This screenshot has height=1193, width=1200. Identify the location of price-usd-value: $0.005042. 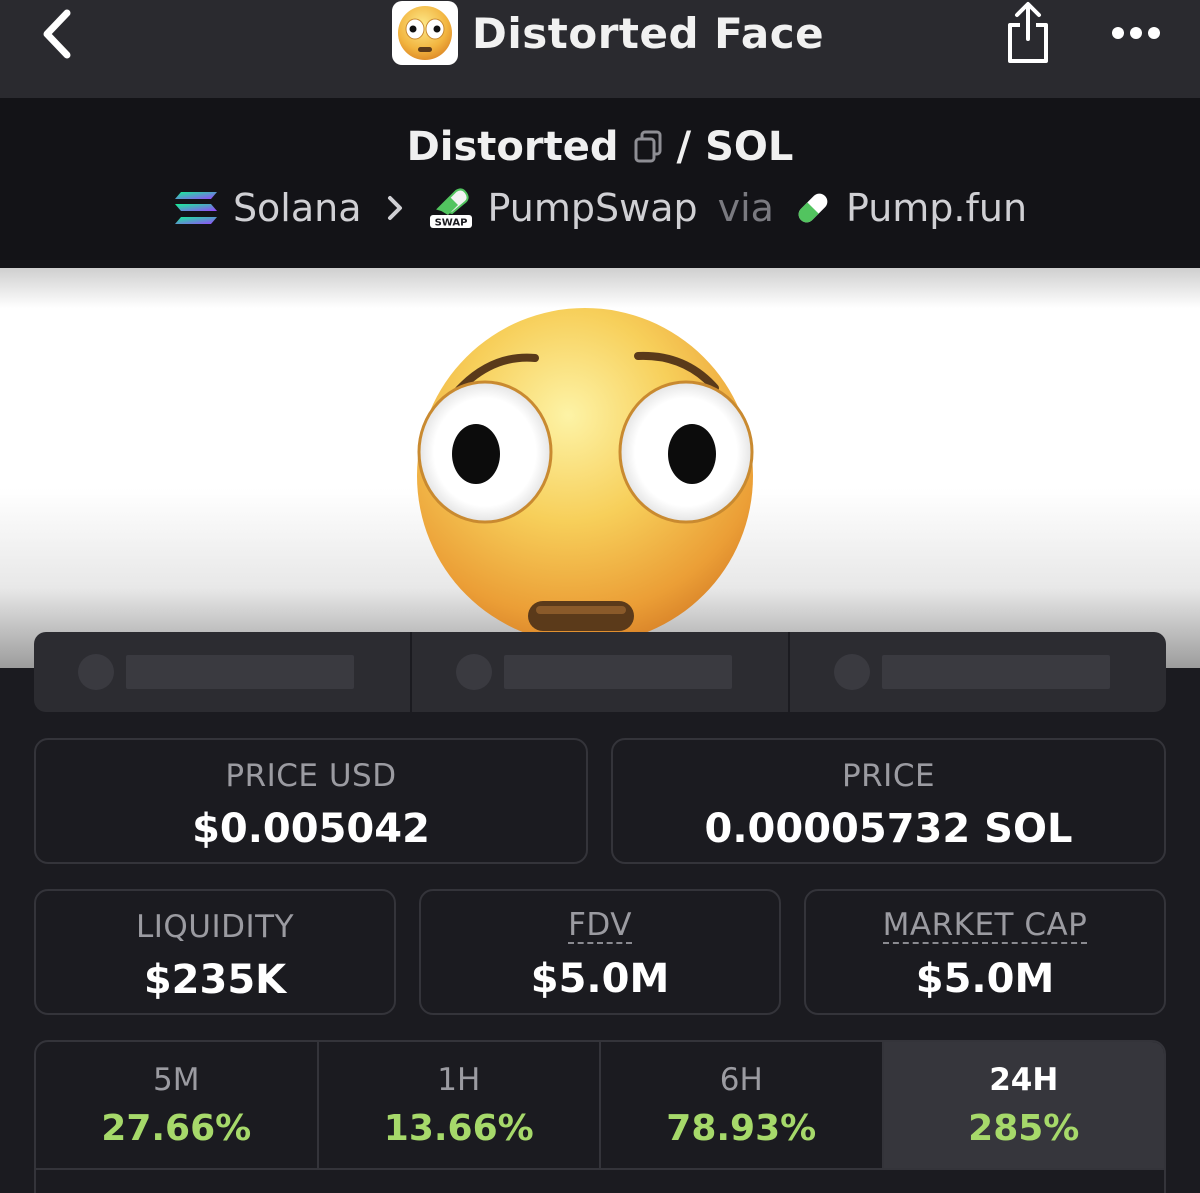
(311, 829).